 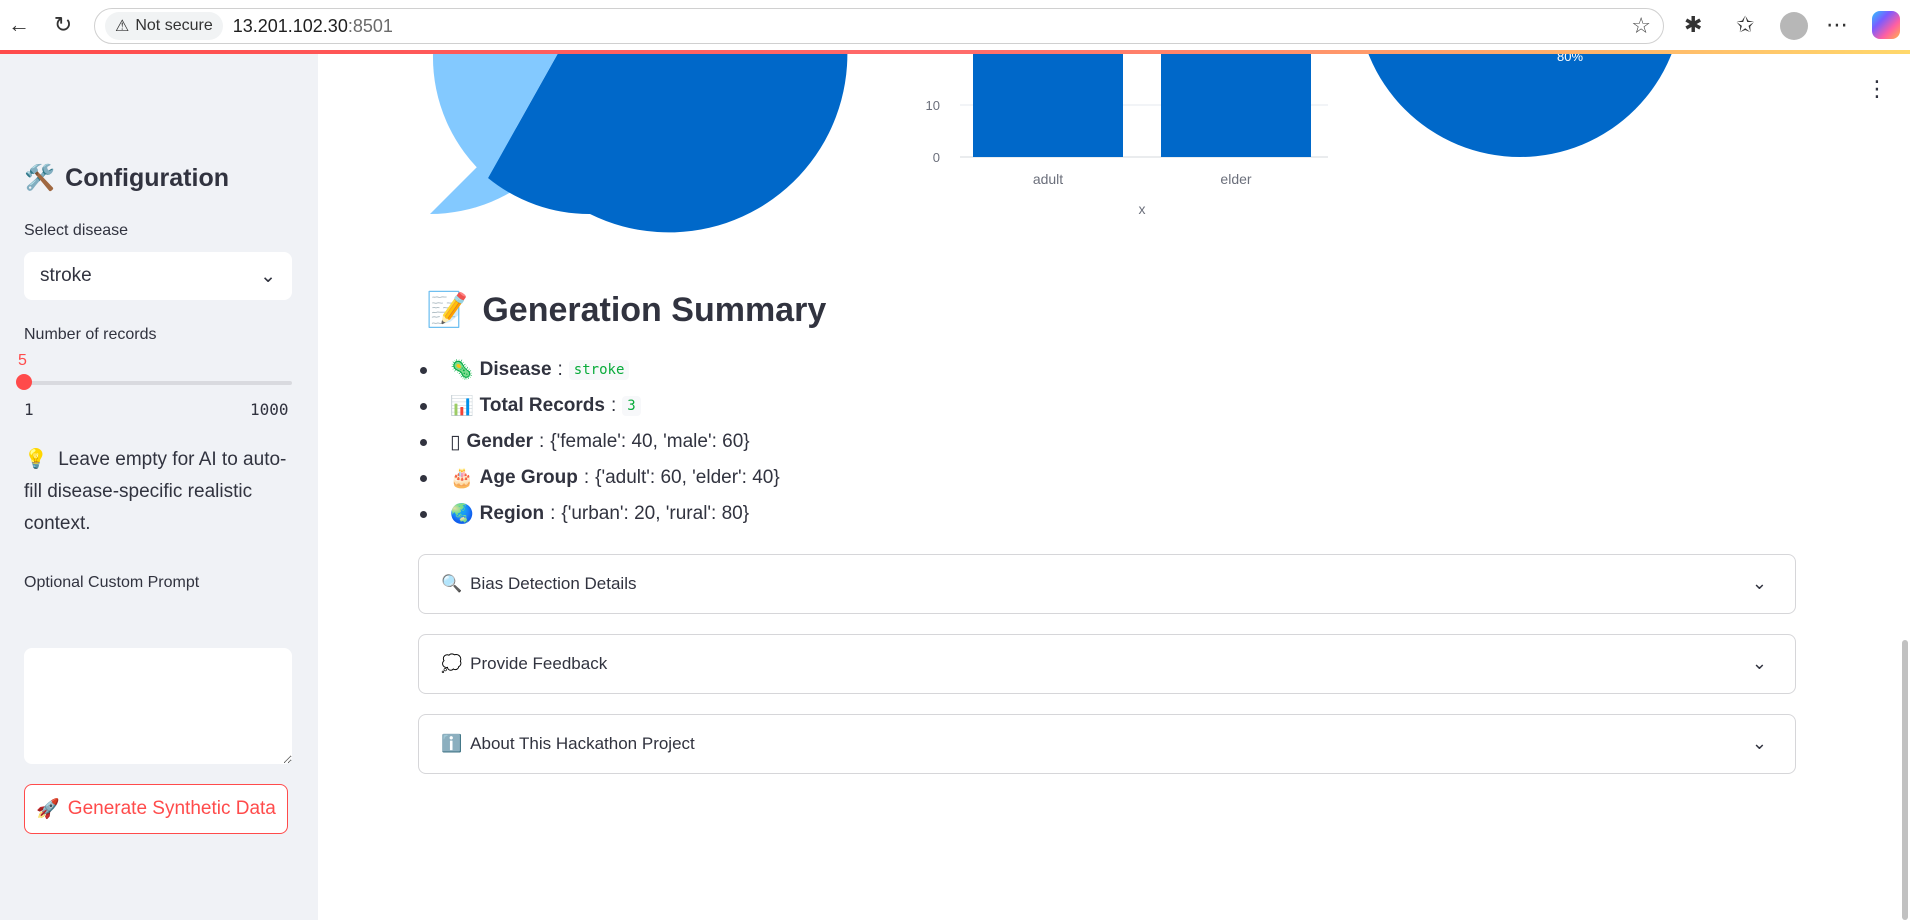 What do you see at coordinates (158, 276) in the screenshot?
I see `disease-select: stroke ⌄` at bounding box center [158, 276].